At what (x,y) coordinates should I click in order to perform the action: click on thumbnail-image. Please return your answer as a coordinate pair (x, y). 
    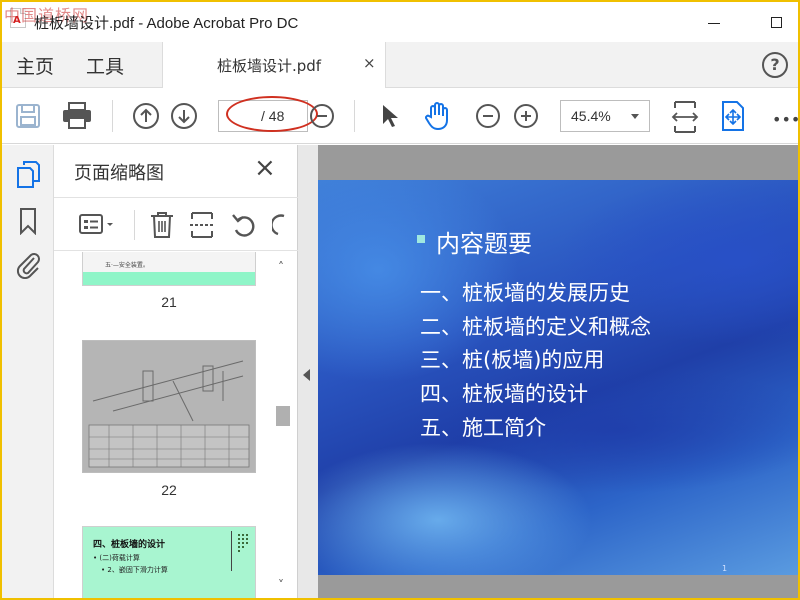
    Looking at the image, I should click on (169, 406).